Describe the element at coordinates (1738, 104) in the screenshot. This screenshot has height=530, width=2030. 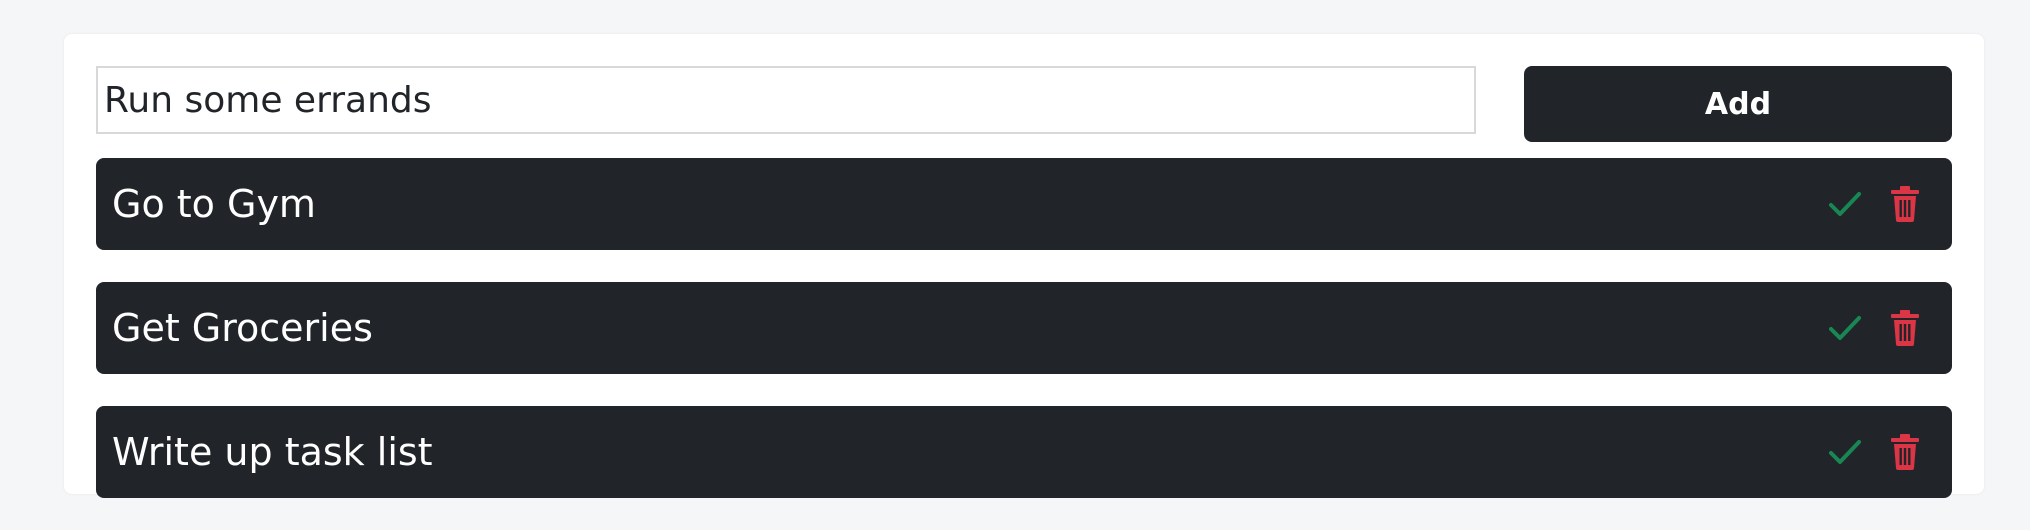
I see `add-button: Add` at that location.